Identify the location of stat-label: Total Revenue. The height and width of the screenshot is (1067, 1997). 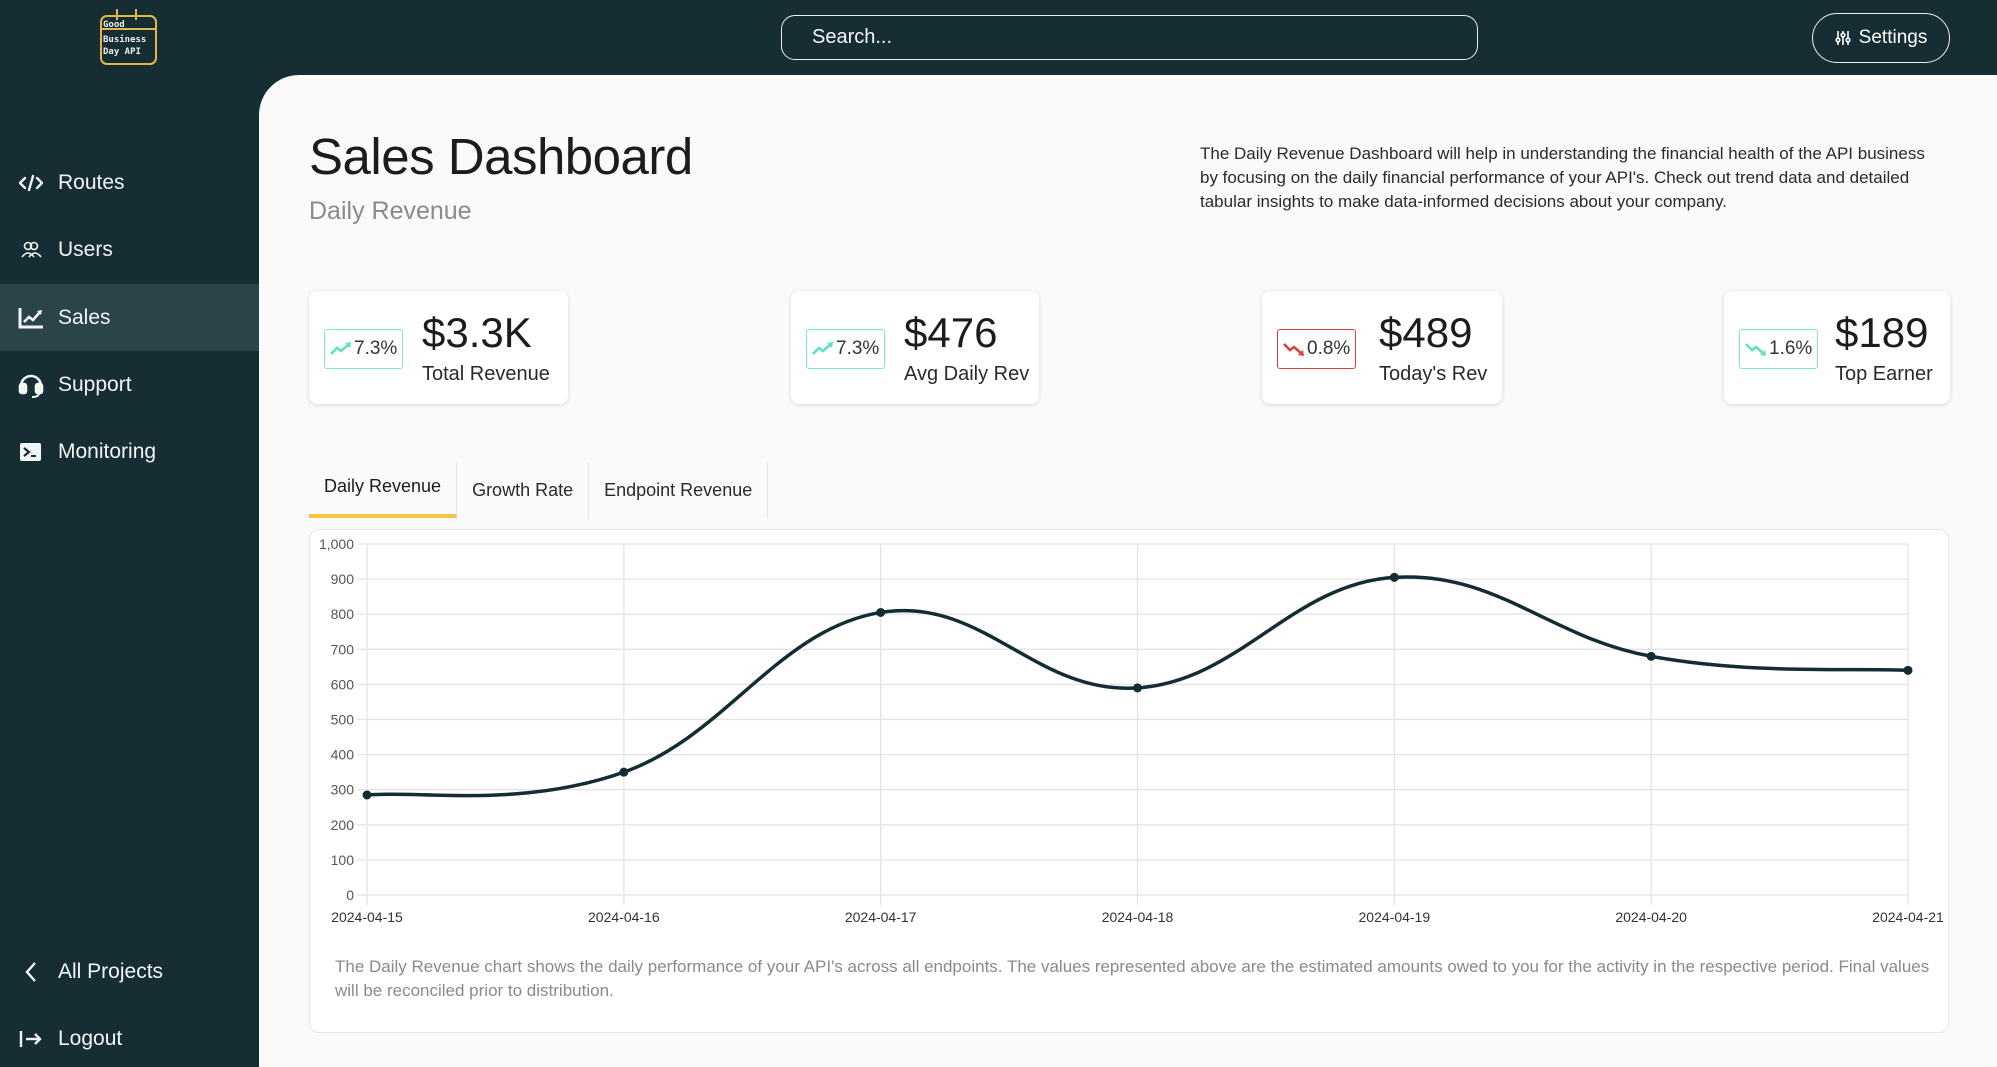
(486, 374).